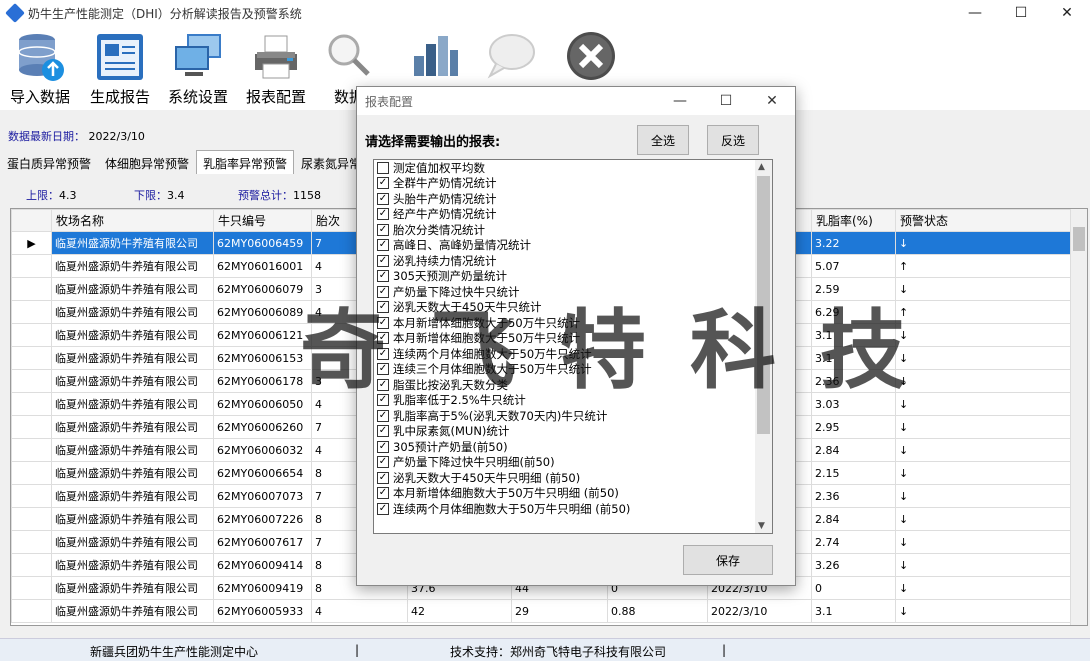 This screenshot has height=661, width=1090. What do you see at coordinates (573, 215) in the screenshot?
I see `report-checklist-item: ✓ 经产牛产奶情况统计` at bounding box center [573, 215].